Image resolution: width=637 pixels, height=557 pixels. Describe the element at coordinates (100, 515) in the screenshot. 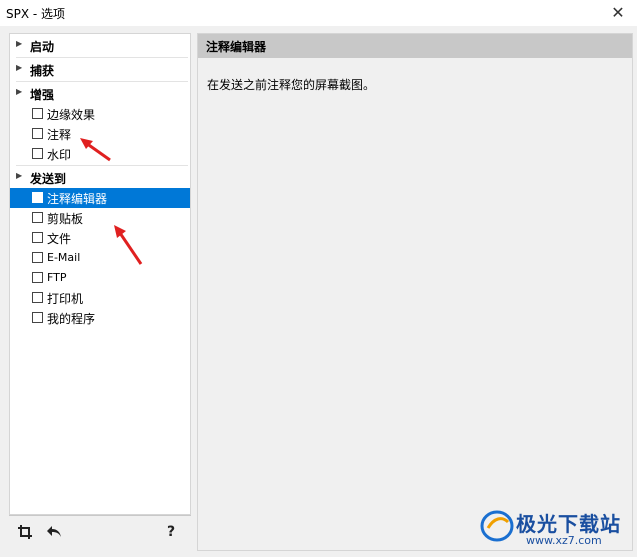

I see `sidebar-footer-divider` at that location.